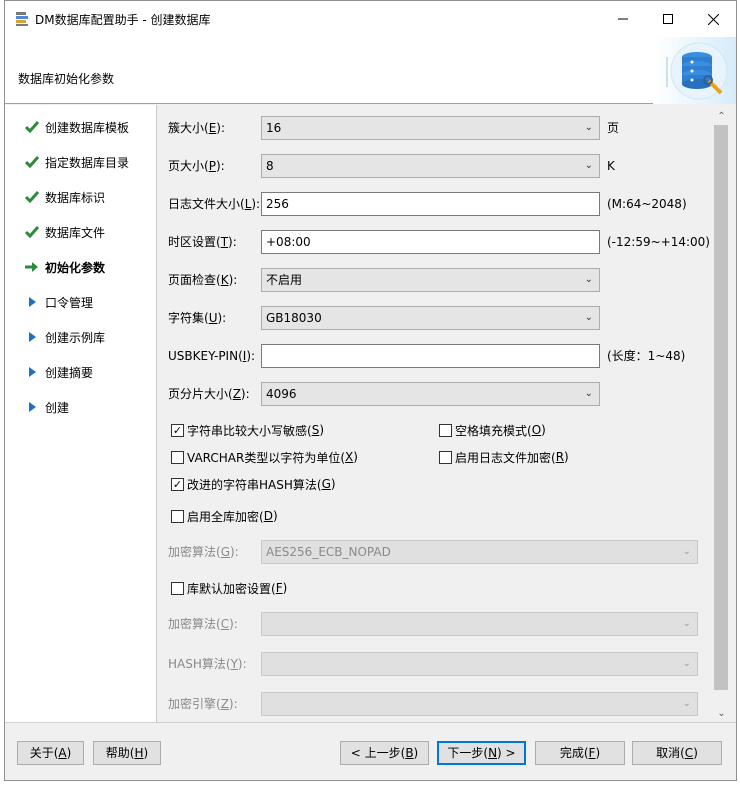 This screenshot has width=740, height=785. I want to click on encrypt-engine-select: ⌄, so click(479, 704).